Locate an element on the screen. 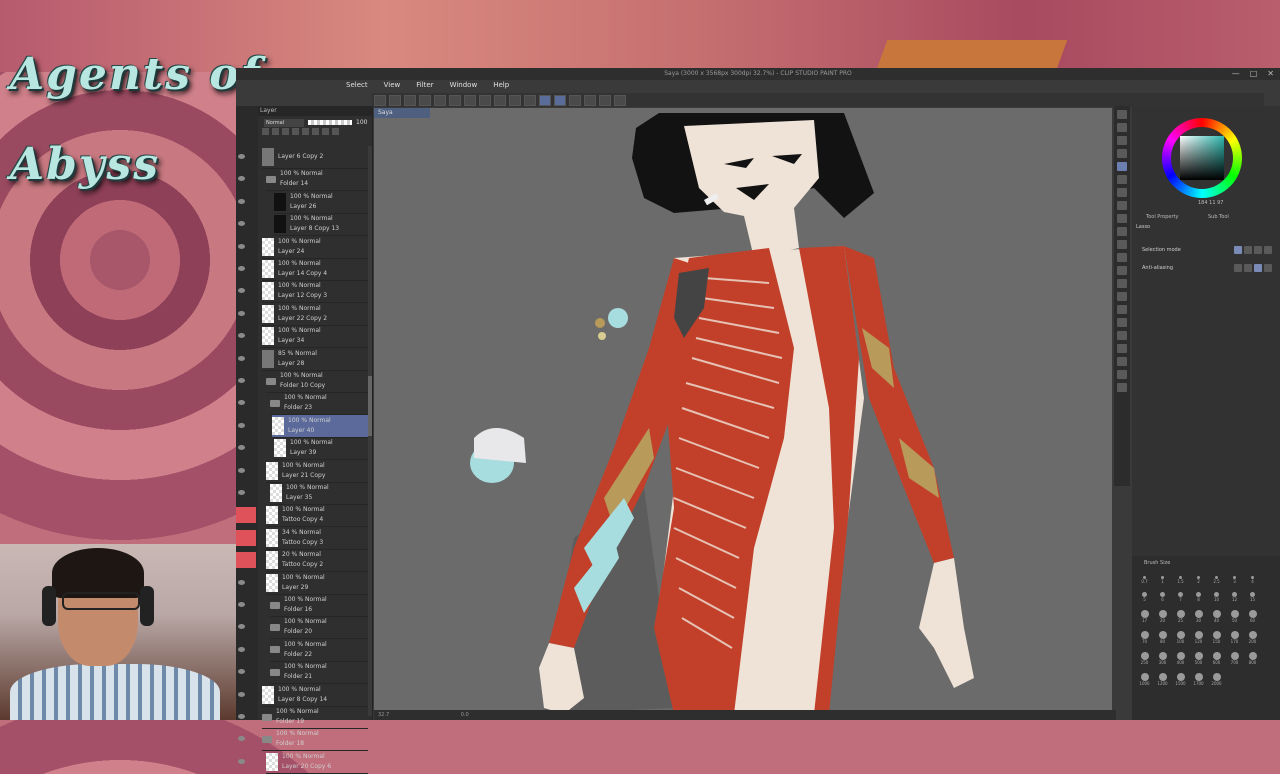  redo-icon is located at coordinates (440, 100).